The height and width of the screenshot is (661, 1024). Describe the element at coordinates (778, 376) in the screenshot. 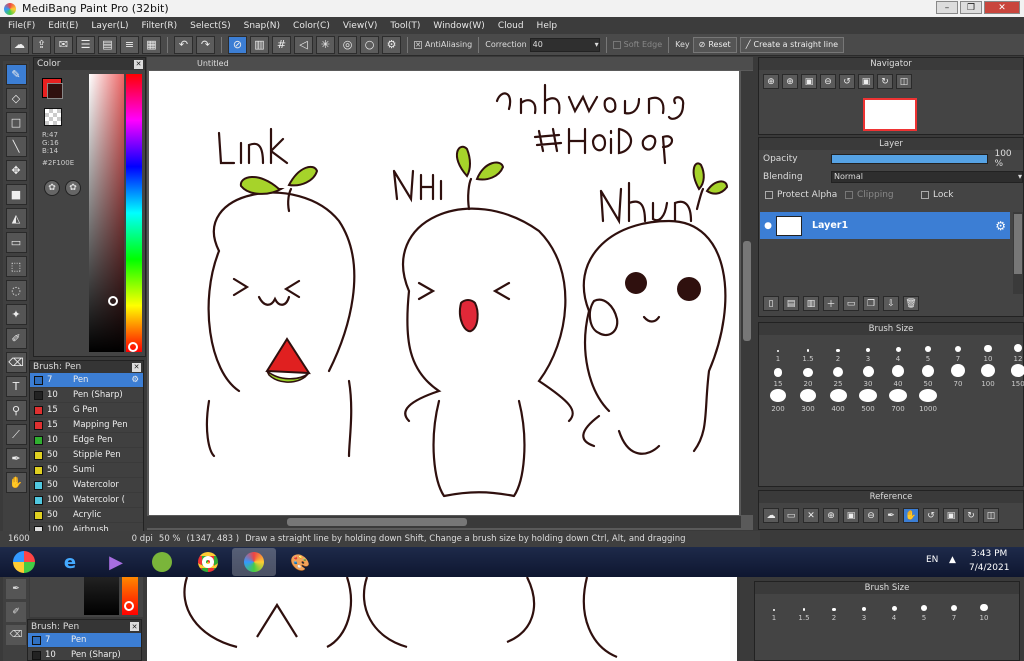

I see `brush-size-cell: 15` at that location.